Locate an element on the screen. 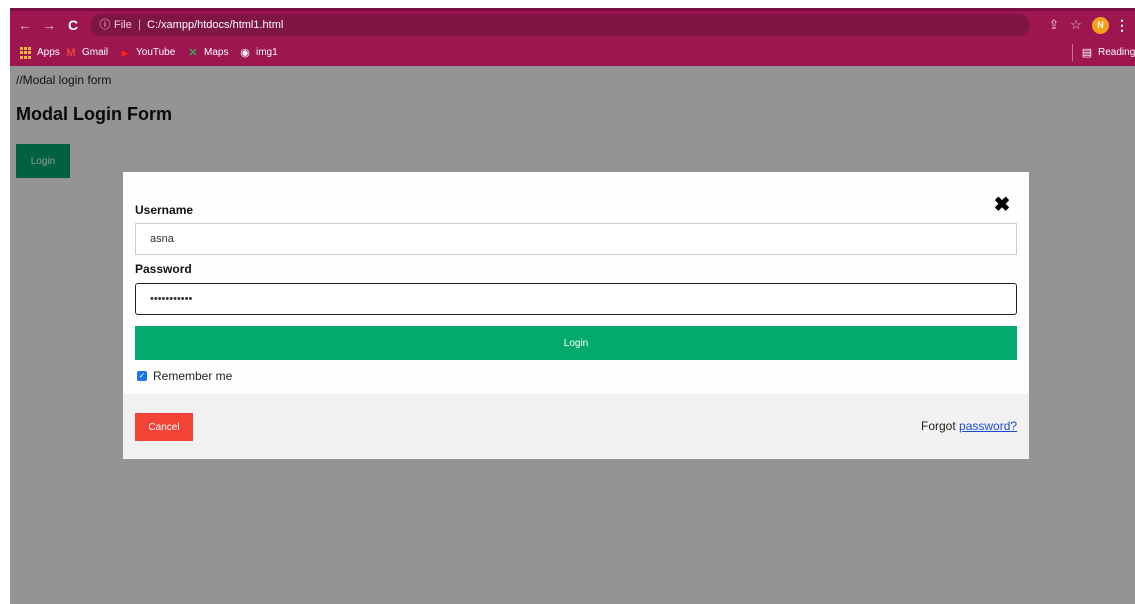 This screenshot has height=604, width=1135. bookmarks-divider is located at coordinates (1072, 52).